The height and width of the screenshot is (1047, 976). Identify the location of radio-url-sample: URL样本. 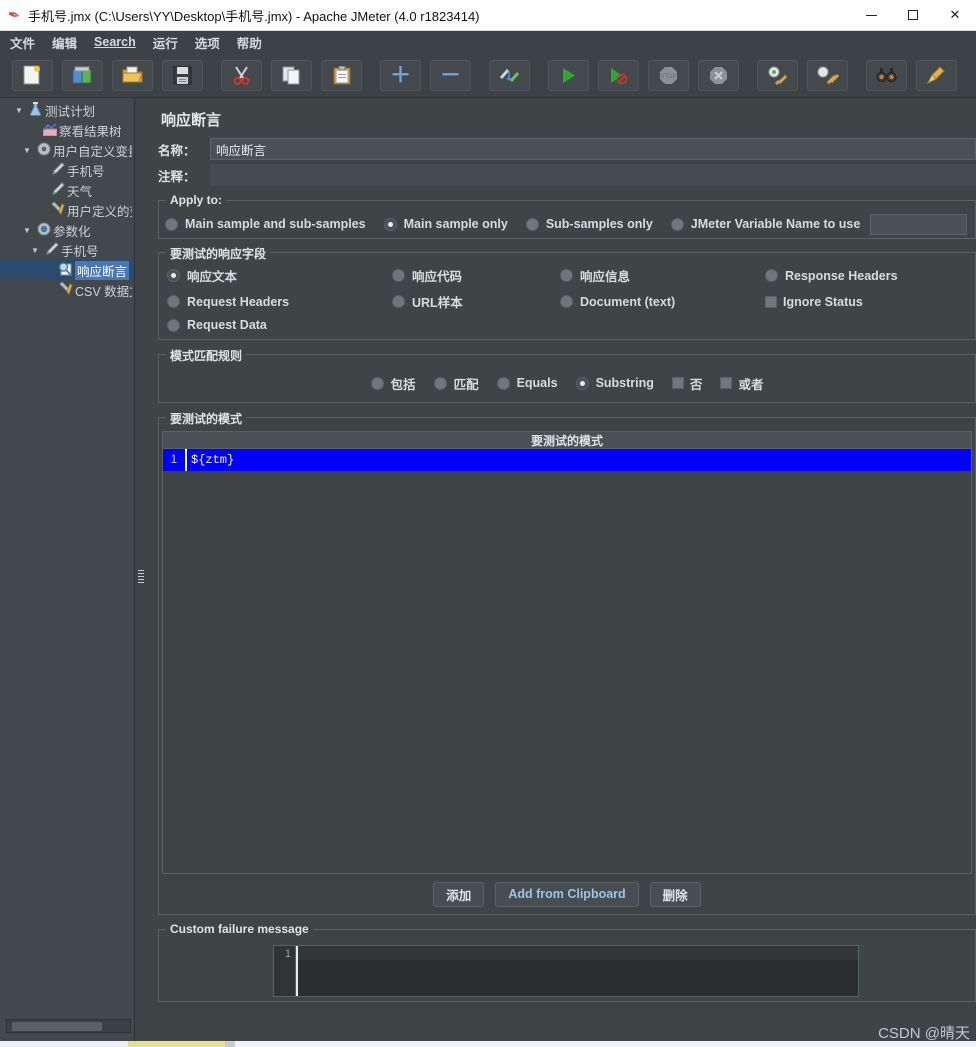
(476, 301).